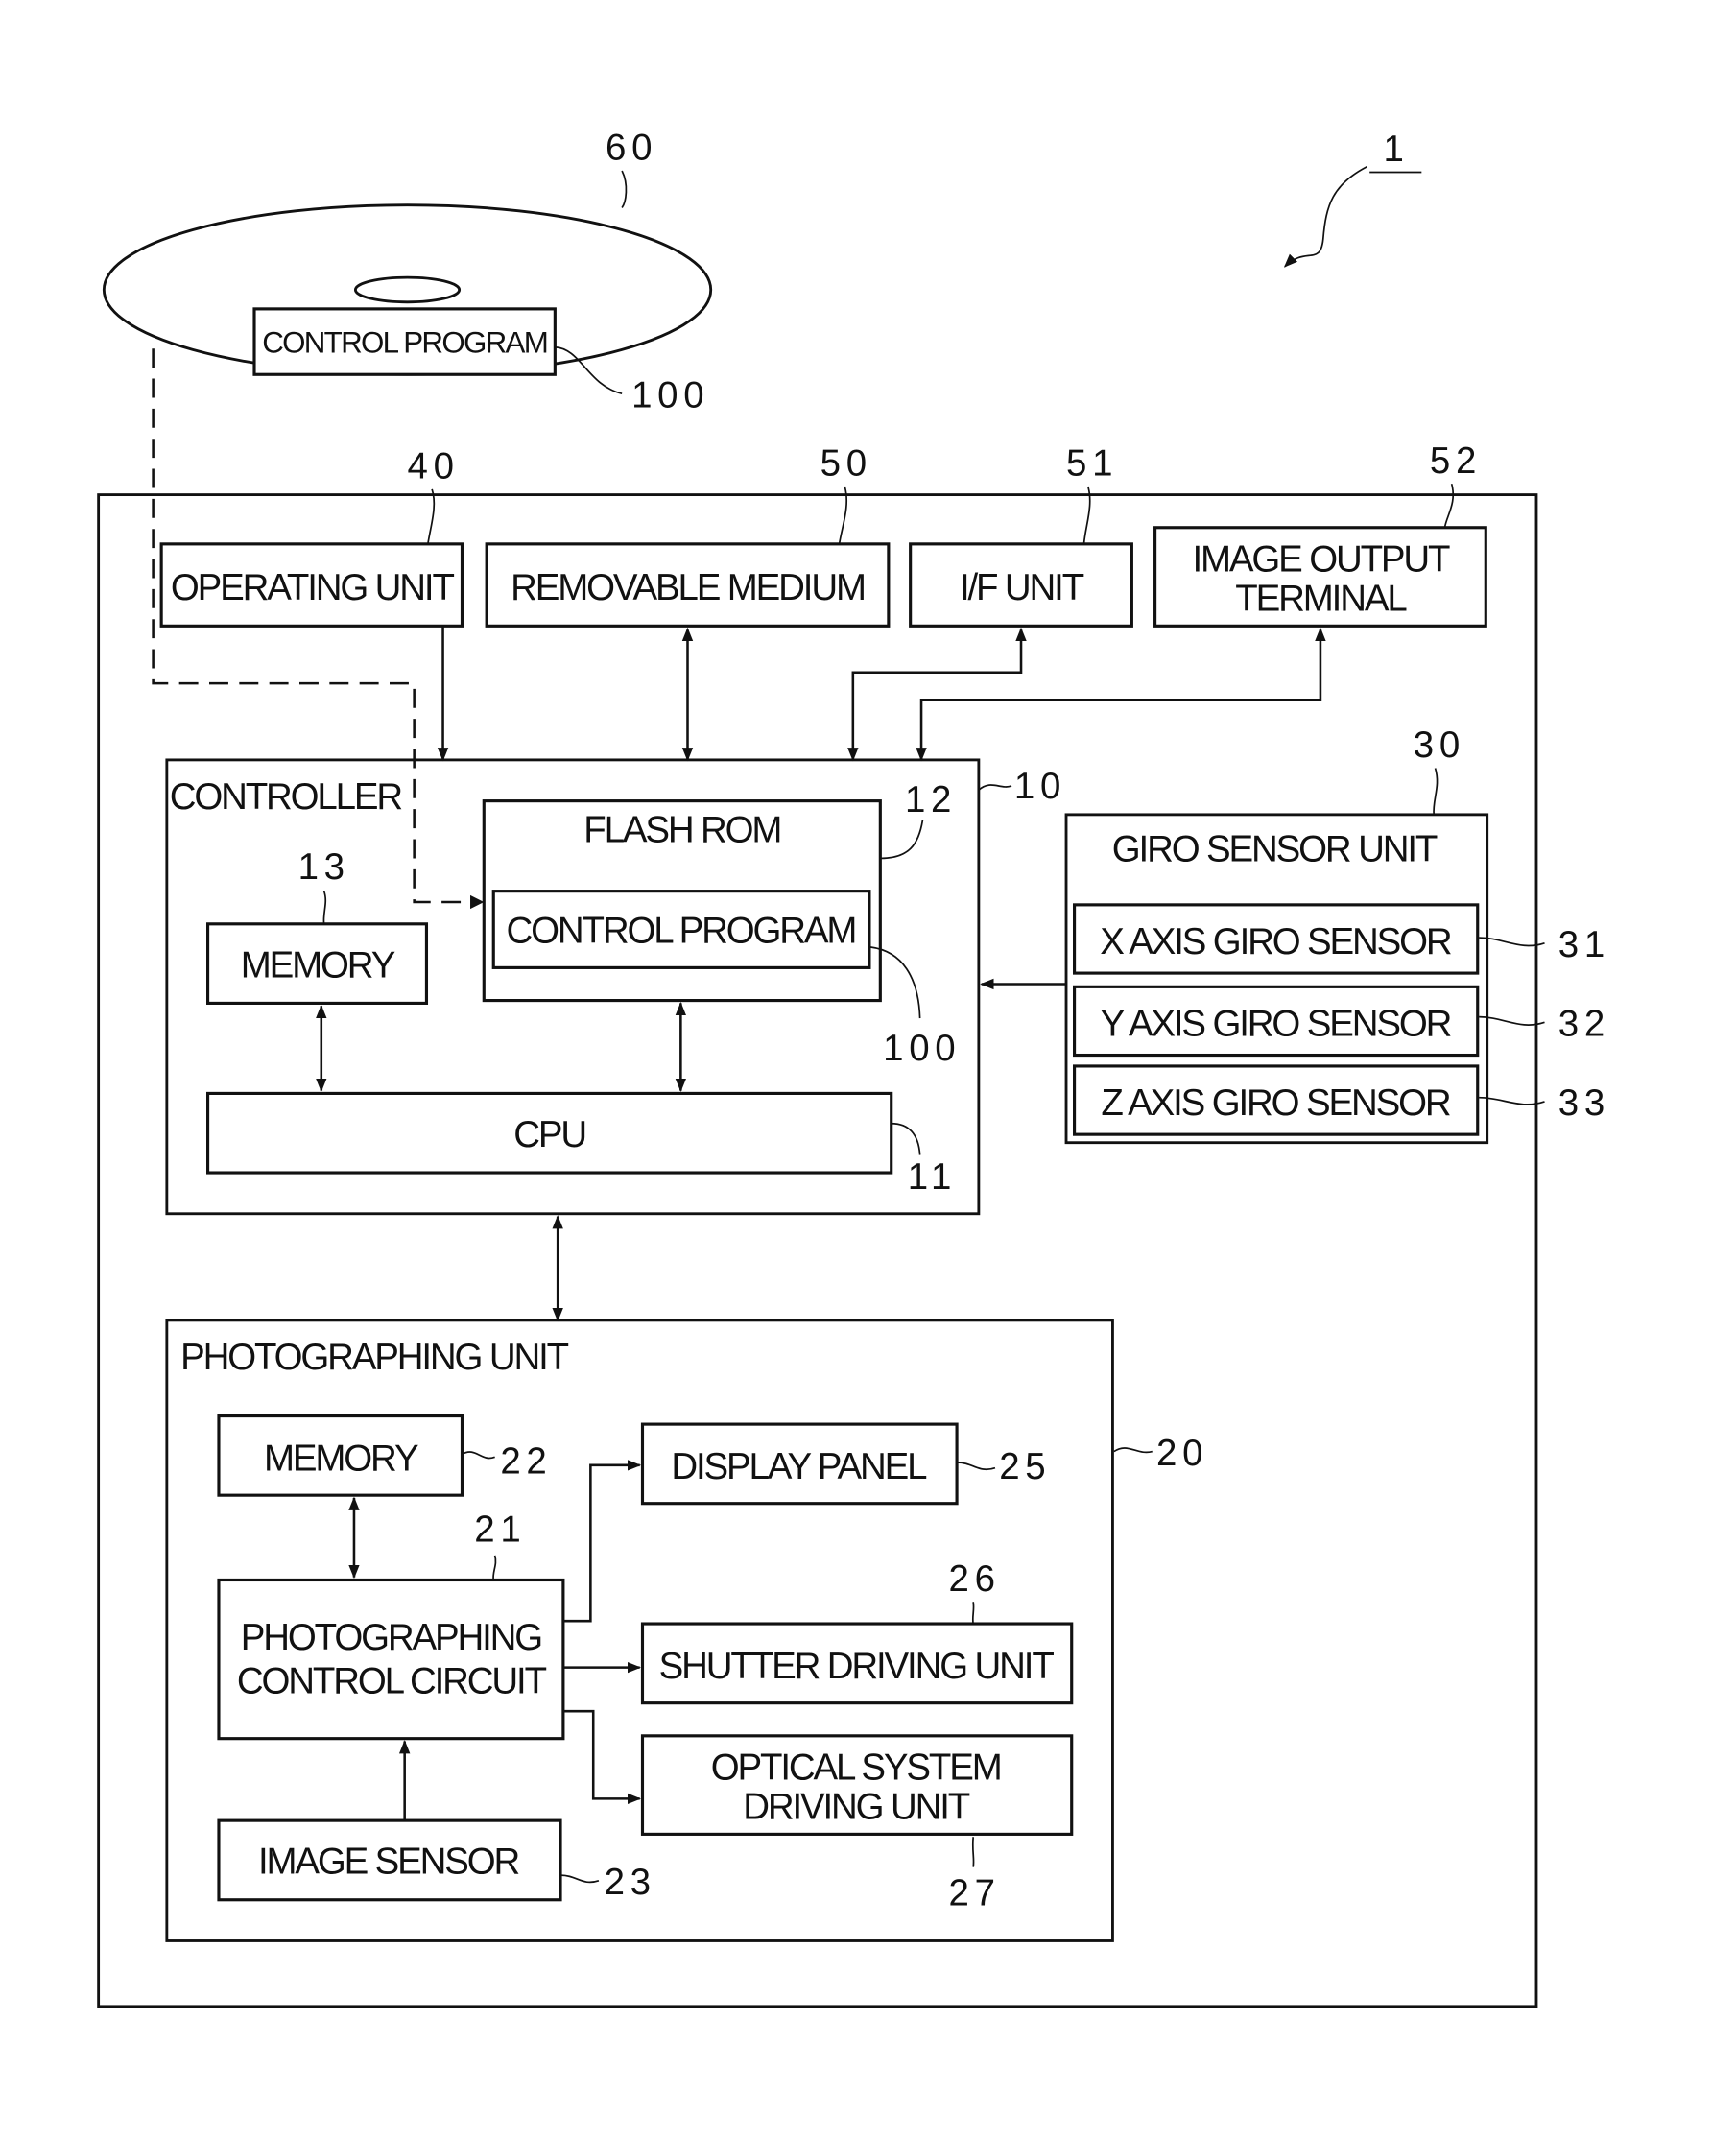  I want to click on terminal-controller-arrow, so click(1121, 694).